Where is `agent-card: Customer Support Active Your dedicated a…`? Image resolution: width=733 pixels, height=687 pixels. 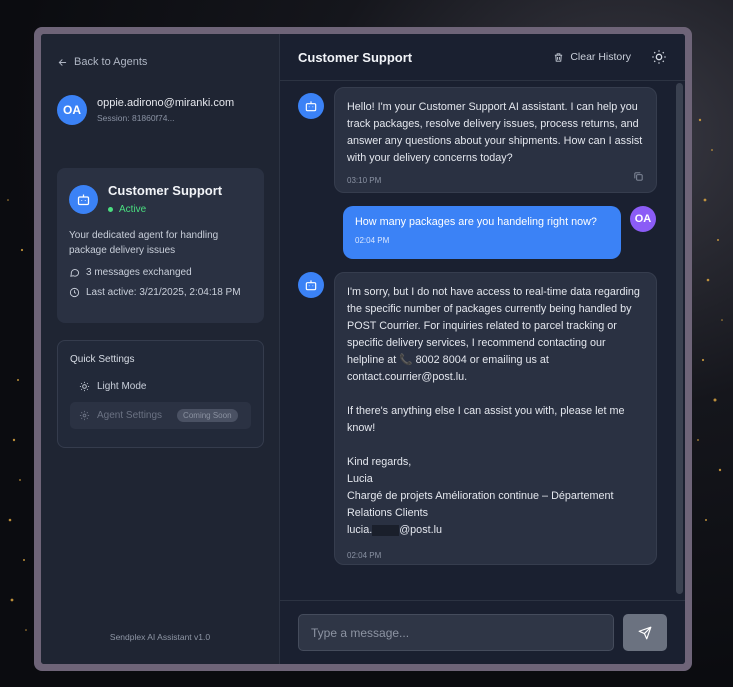 agent-card: Customer Support Active Your dedicated a… is located at coordinates (160, 245).